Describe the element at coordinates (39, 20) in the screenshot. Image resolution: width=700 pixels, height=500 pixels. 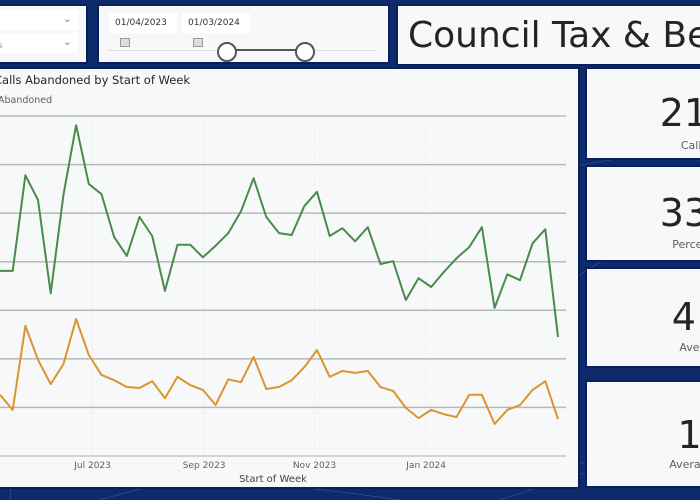
I see `dropdown-1: ⌄` at that location.